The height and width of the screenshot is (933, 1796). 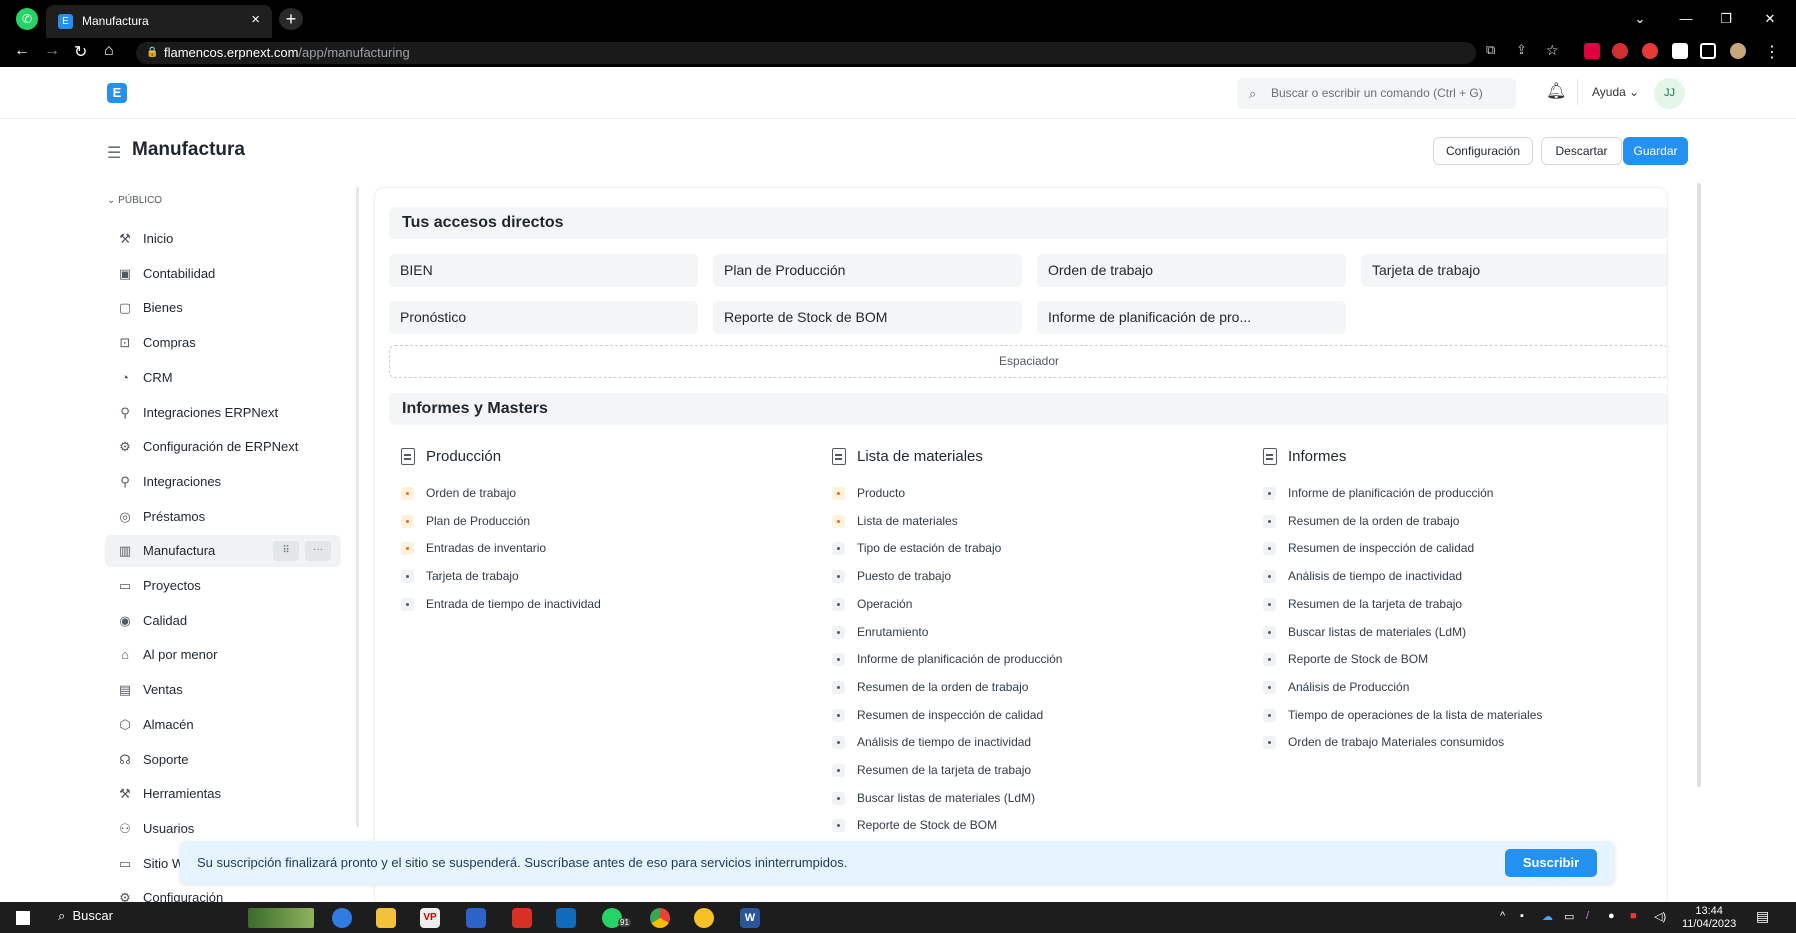 What do you see at coordinates (867, 317) in the screenshot?
I see `shortcut-tile: Reporte de Stock de BOM` at bounding box center [867, 317].